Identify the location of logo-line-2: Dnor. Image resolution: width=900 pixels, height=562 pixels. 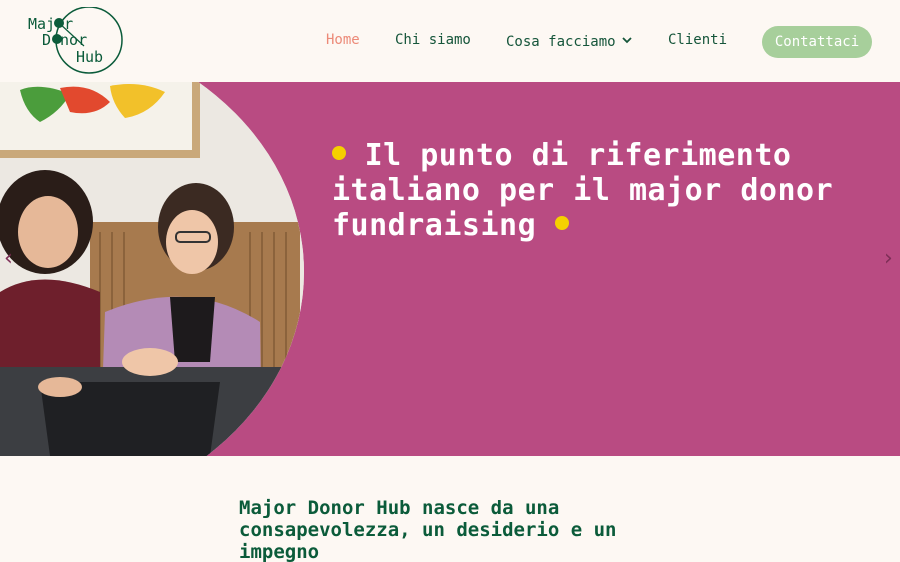
(65, 40).